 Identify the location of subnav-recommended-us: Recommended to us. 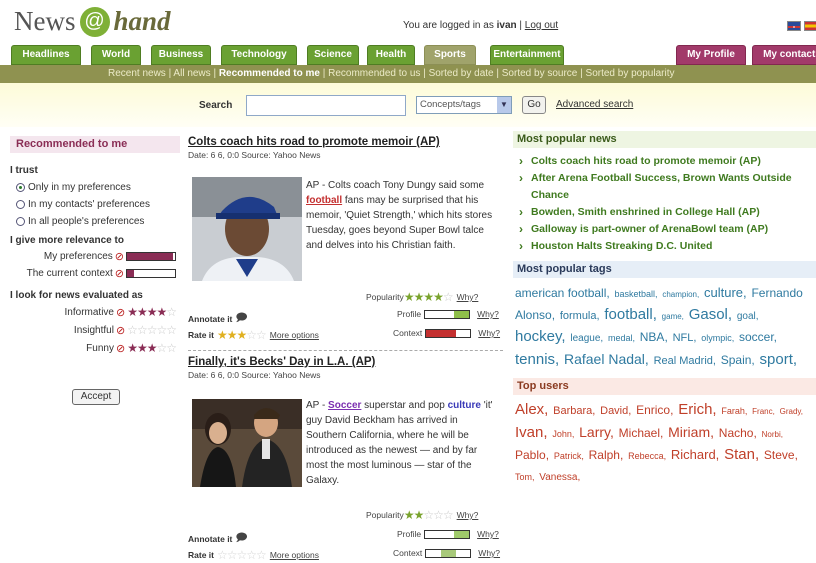
(374, 73).